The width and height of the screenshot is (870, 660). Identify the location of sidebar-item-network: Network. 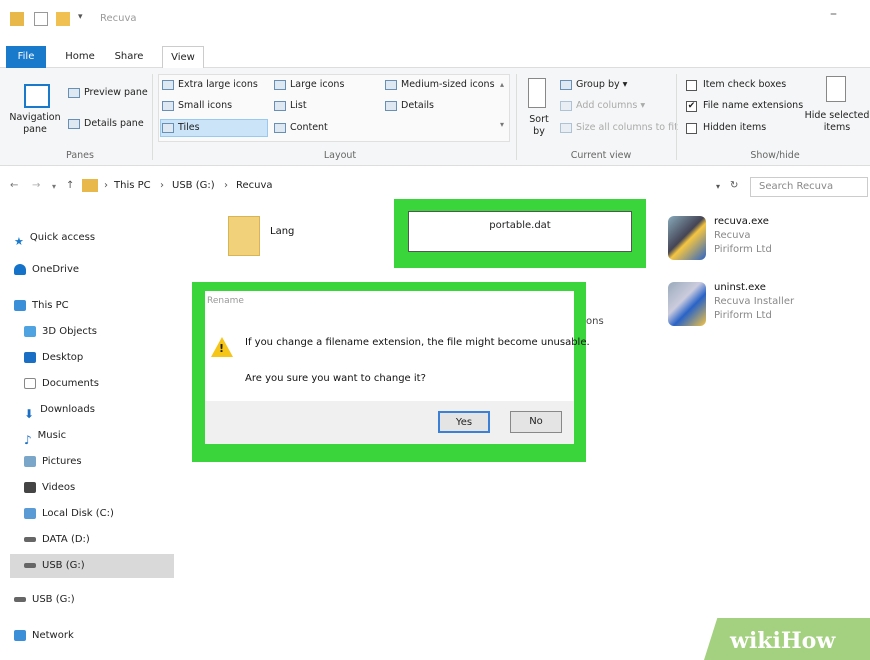
(44, 636).